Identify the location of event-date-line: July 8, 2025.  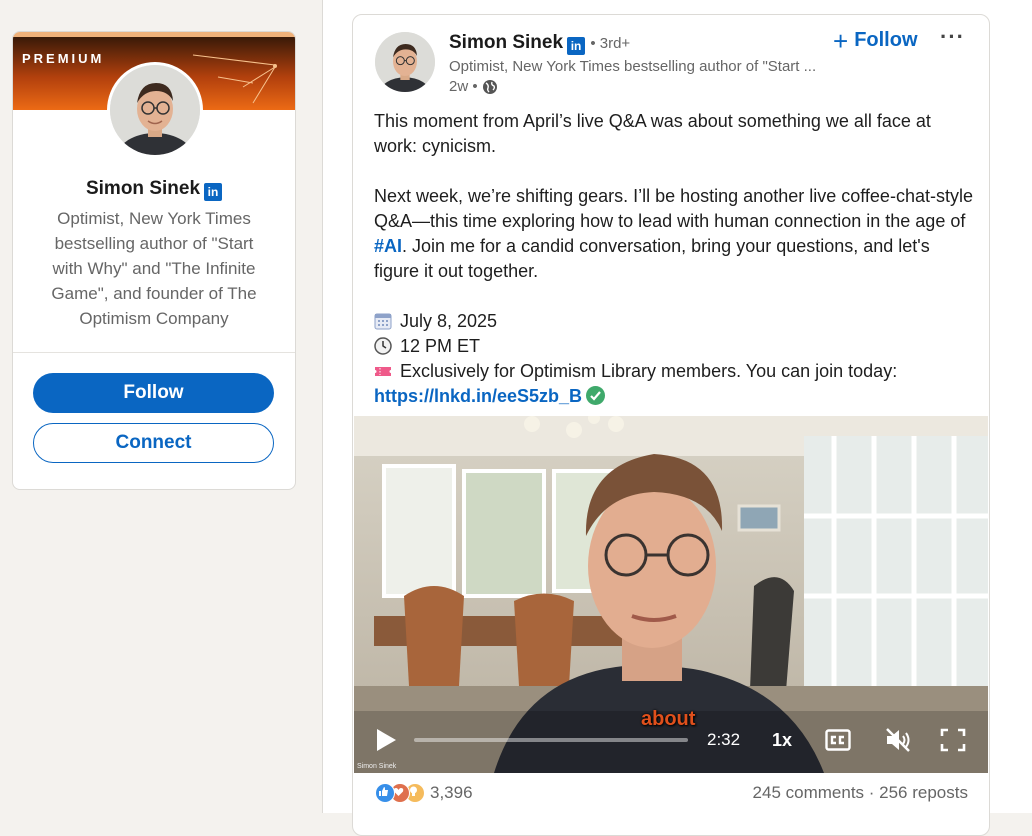
(674, 321).